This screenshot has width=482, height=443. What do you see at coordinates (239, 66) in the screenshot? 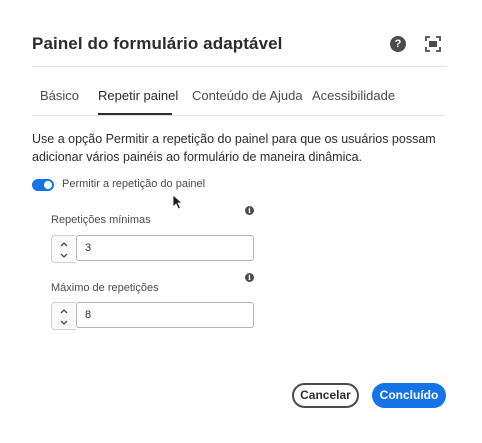
I see `header-divider` at bounding box center [239, 66].